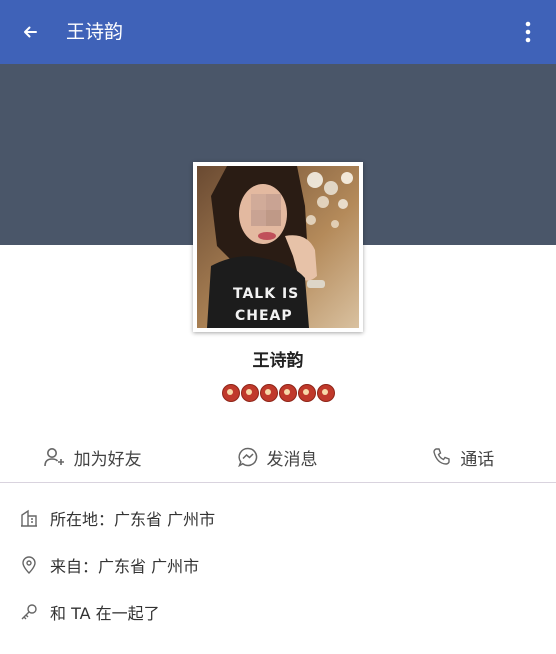  What do you see at coordinates (280, 611) in the screenshot?
I see `info-row-relationship: 和 TA 在一起了` at bounding box center [280, 611].